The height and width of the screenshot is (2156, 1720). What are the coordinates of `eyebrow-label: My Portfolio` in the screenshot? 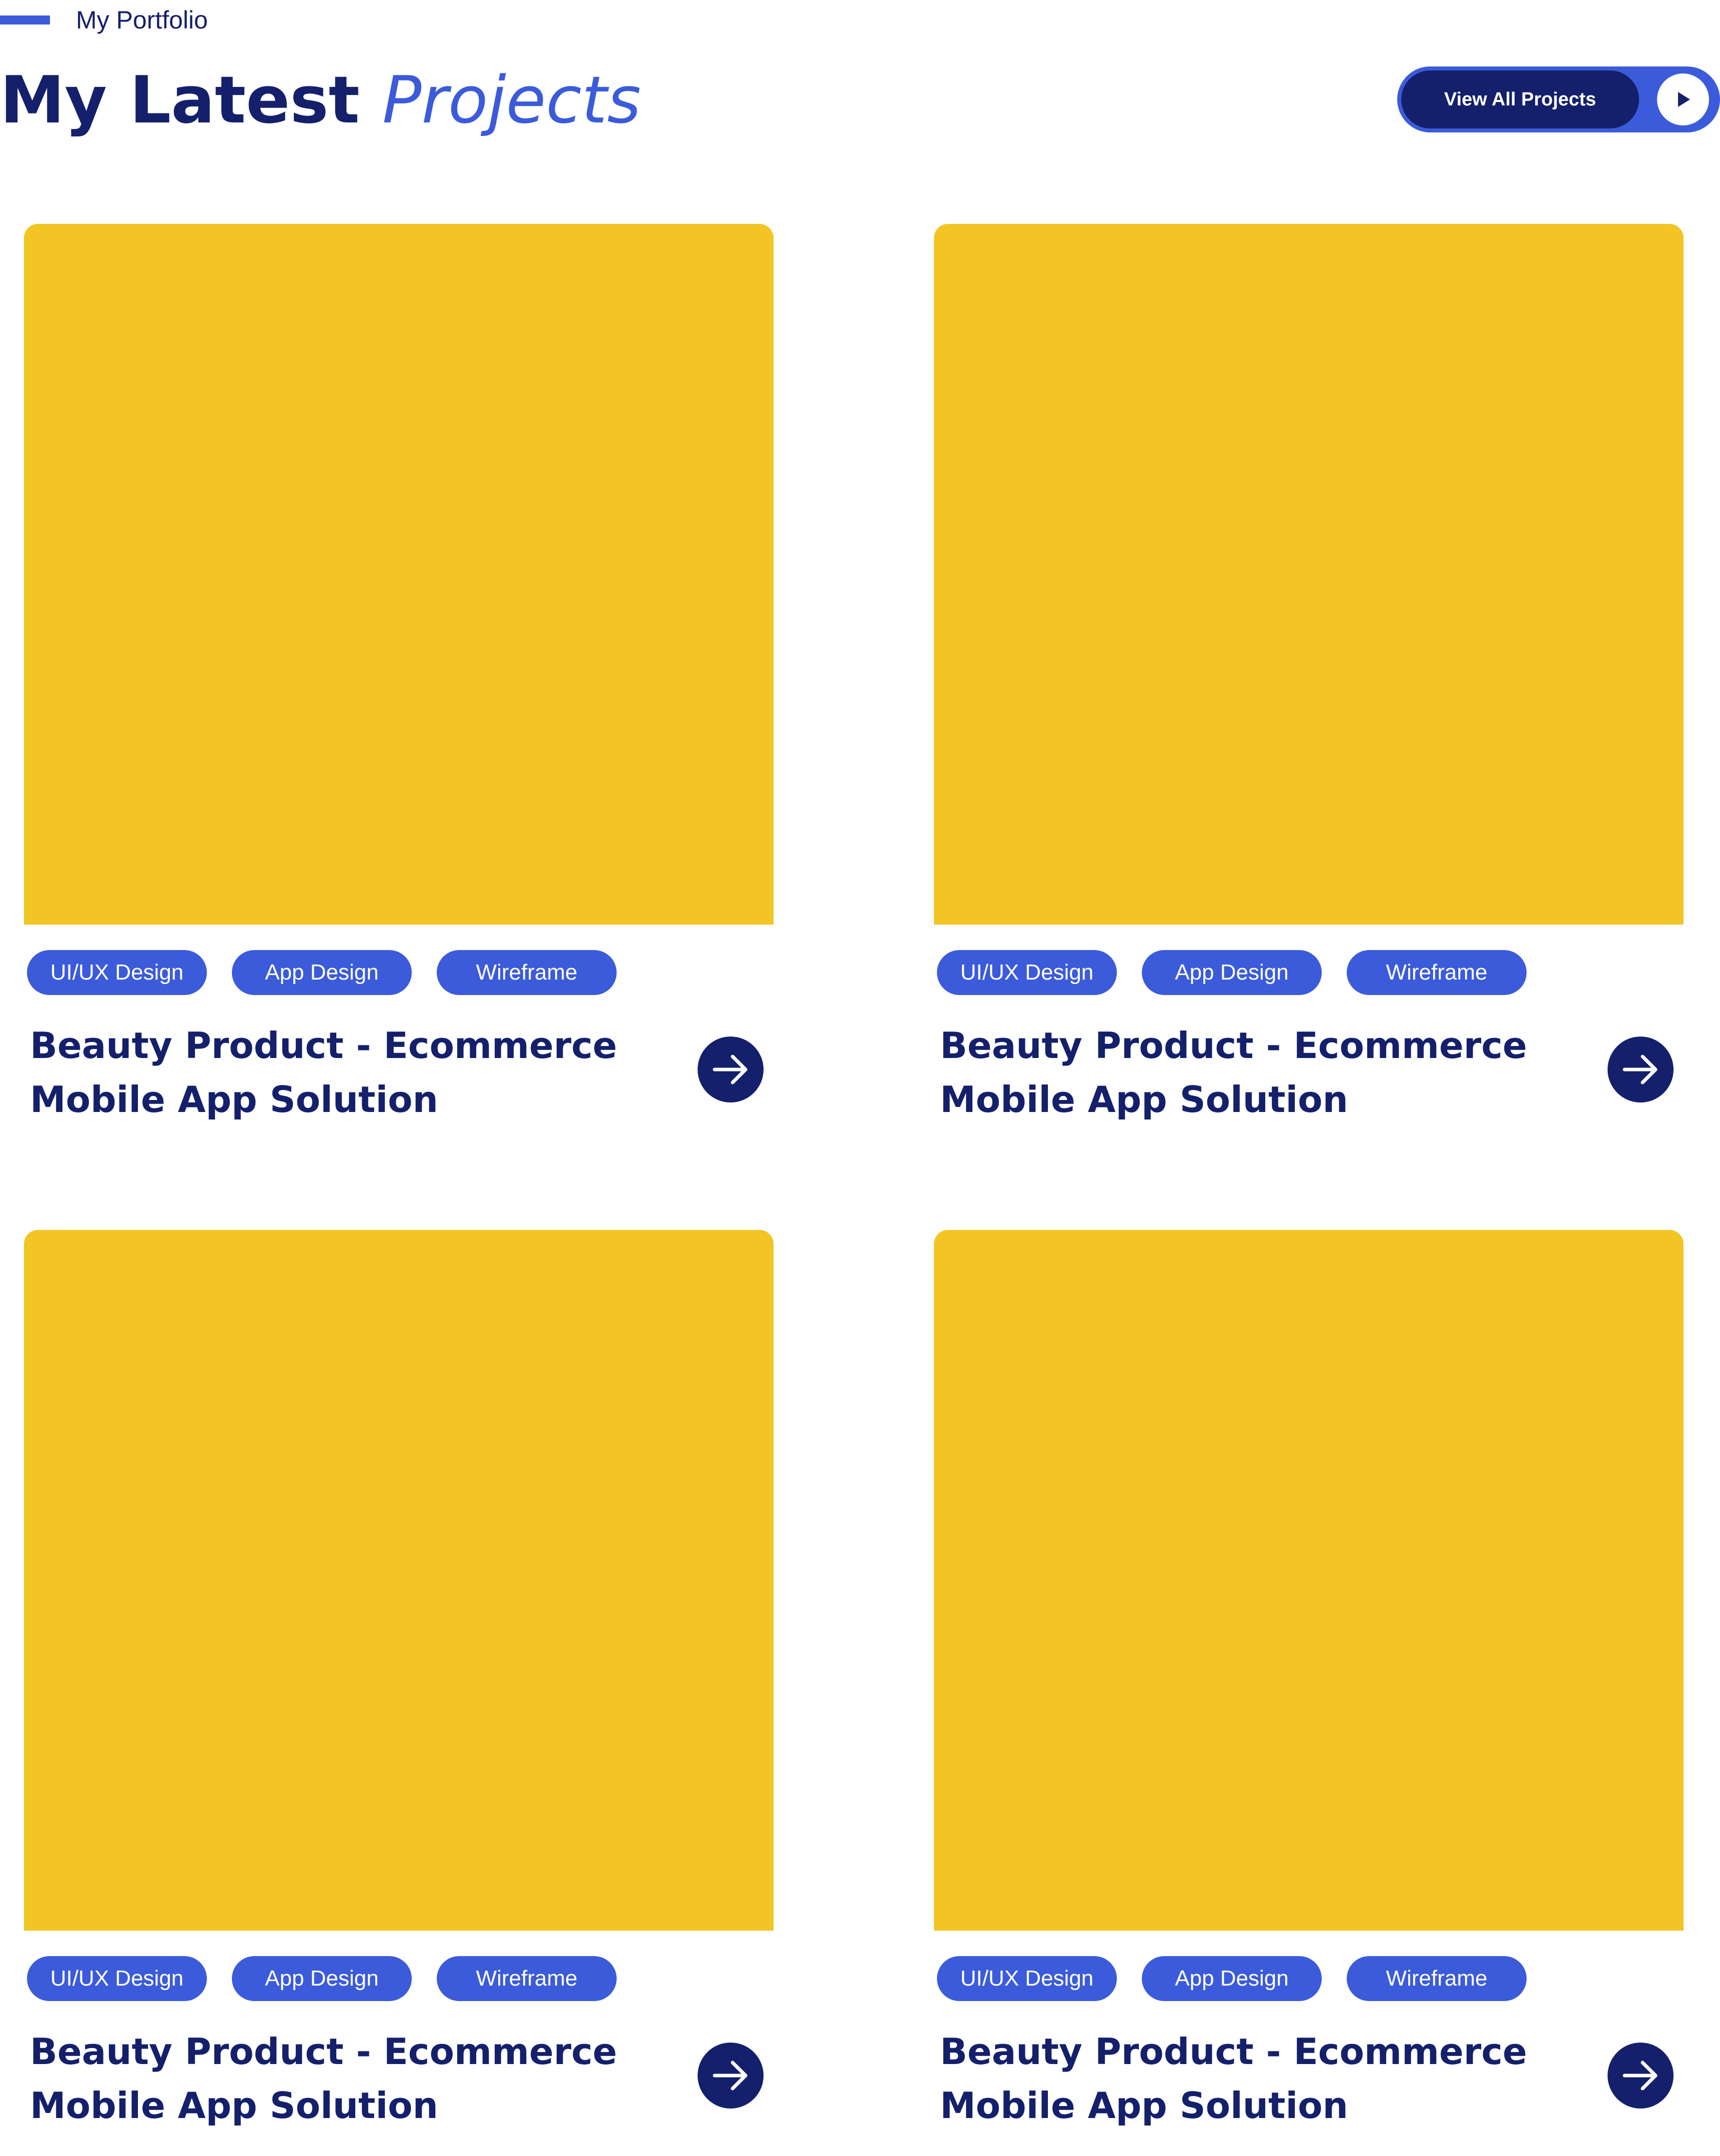 It's located at (142, 20).